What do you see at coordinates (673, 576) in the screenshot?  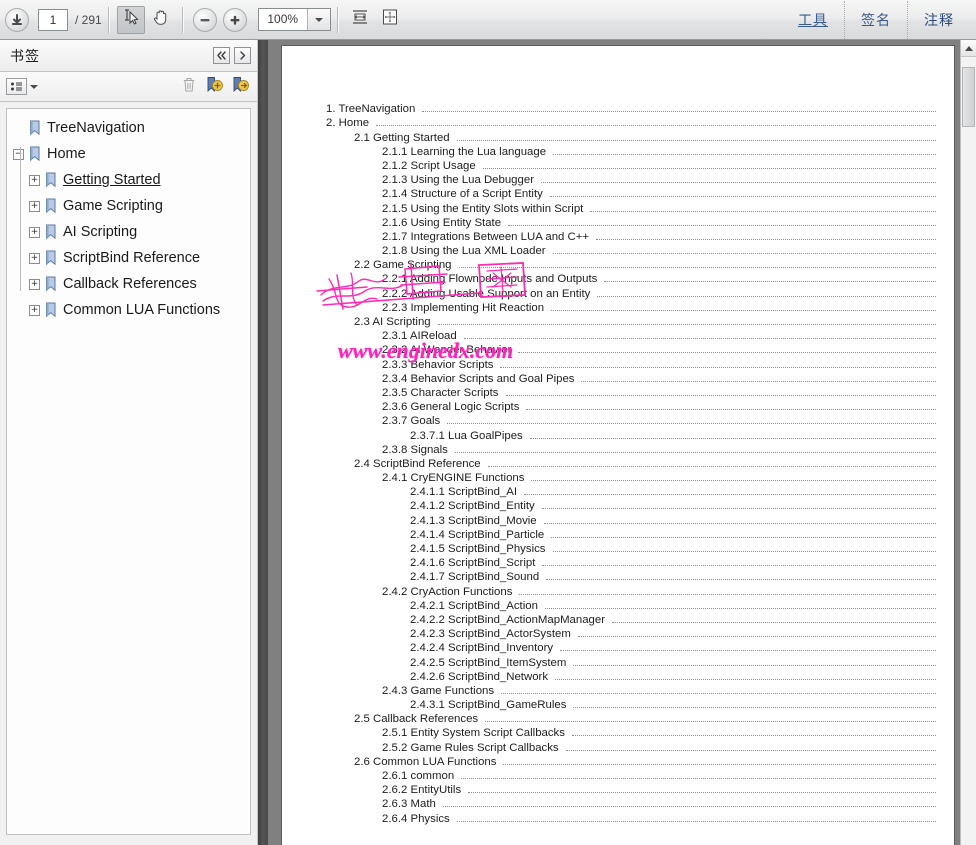 I see `toc-entry: 2.4.1.7 ScriptBind_Sound` at bounding box center [673, 576].